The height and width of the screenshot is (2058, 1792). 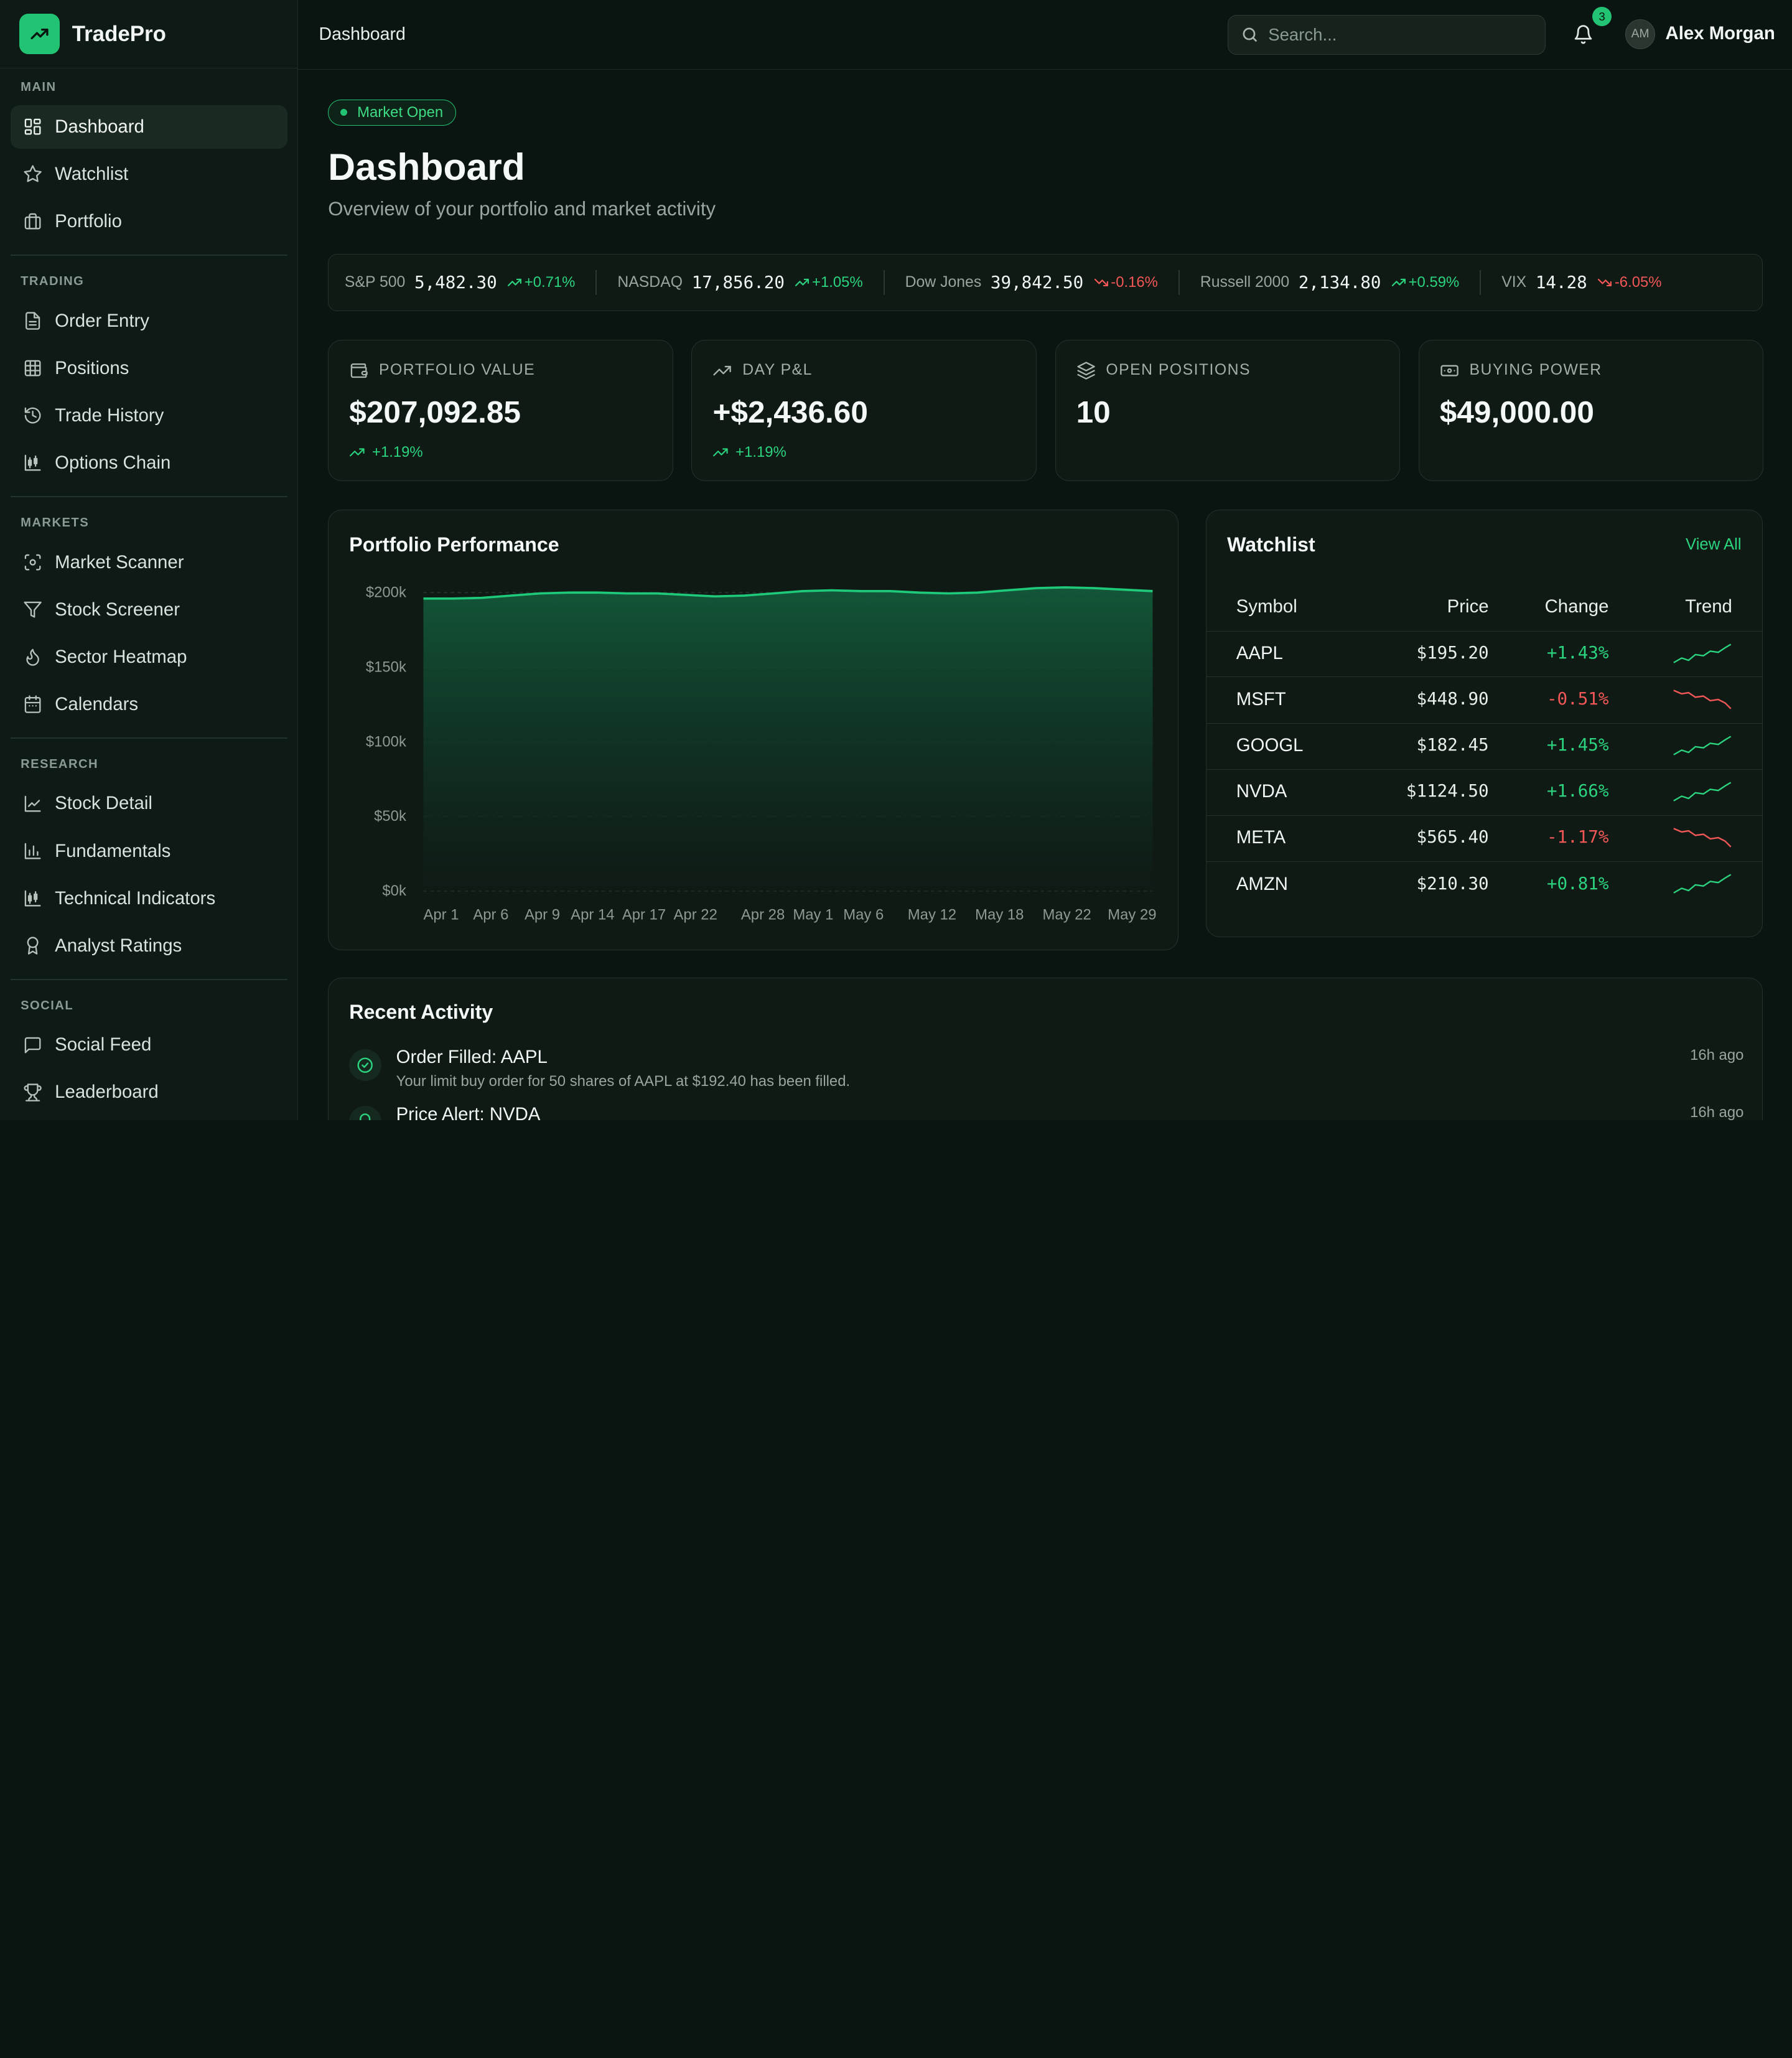 I want to click on award-icon, so click(x=33, y=946).